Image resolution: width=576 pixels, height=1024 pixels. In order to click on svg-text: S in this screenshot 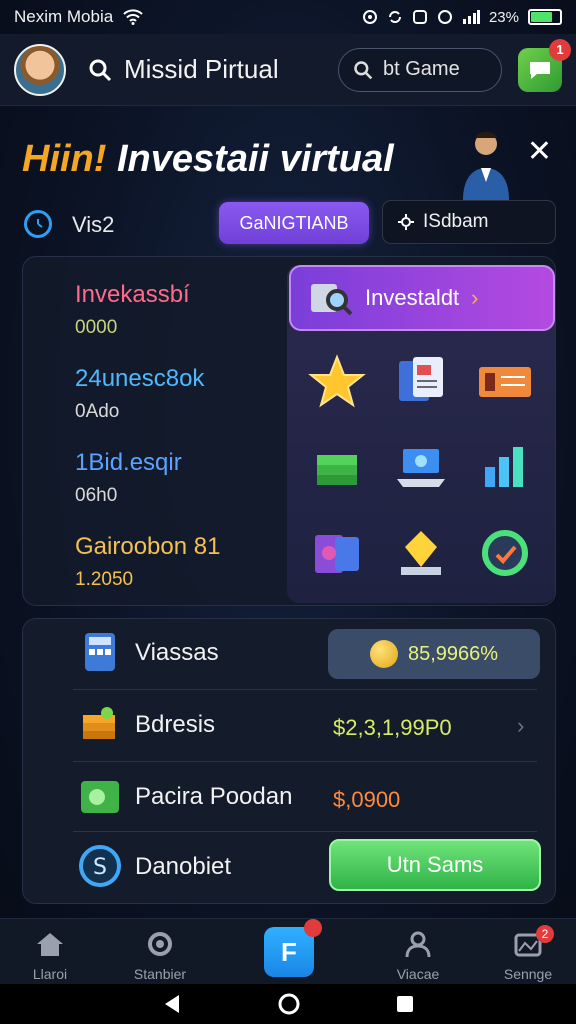, I will do `click(100, 867)`.